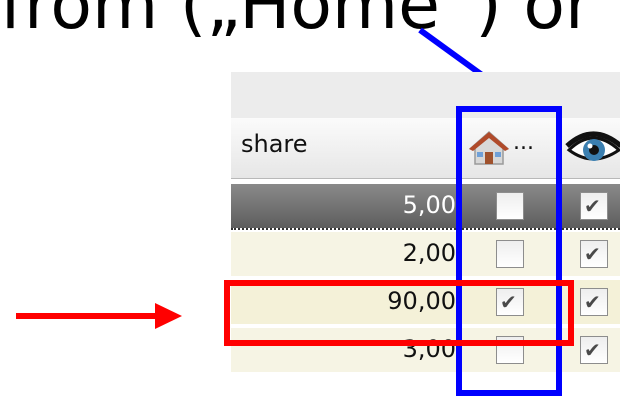  What do you see at coordinates (429, 205) in the screenshot?
I see `share-value: 5,00` at bounding box center [429, 205].